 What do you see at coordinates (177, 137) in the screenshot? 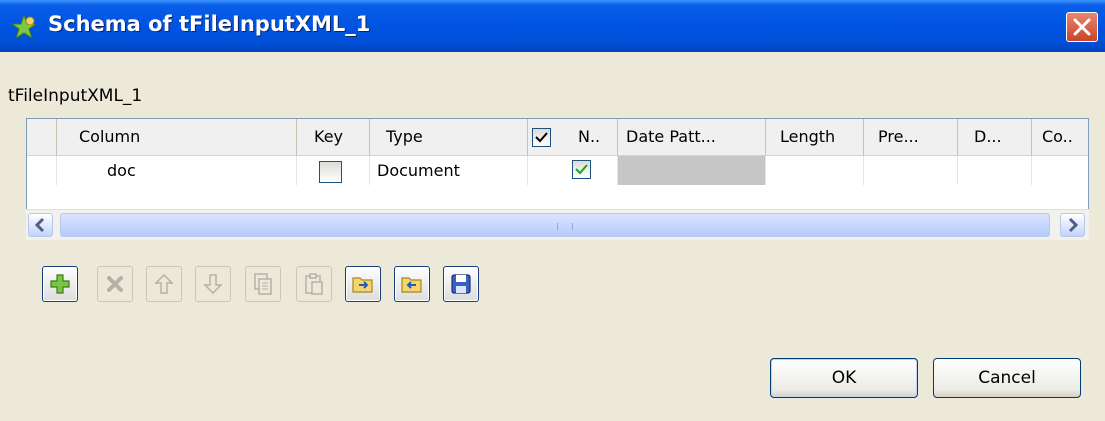
I see `header-column: Column` at bounding box center [177, 137].